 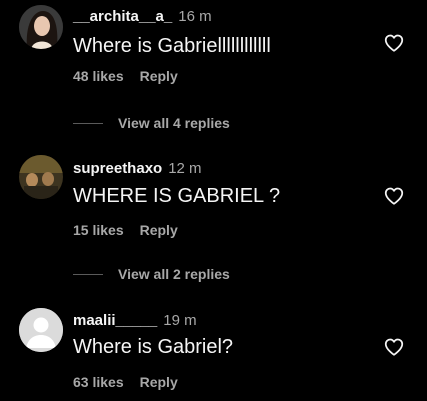 What do you see at coordinates (98, 382) in the screenshot?
I see `likes-count: 63 likes` at bounding box center [98, 382].